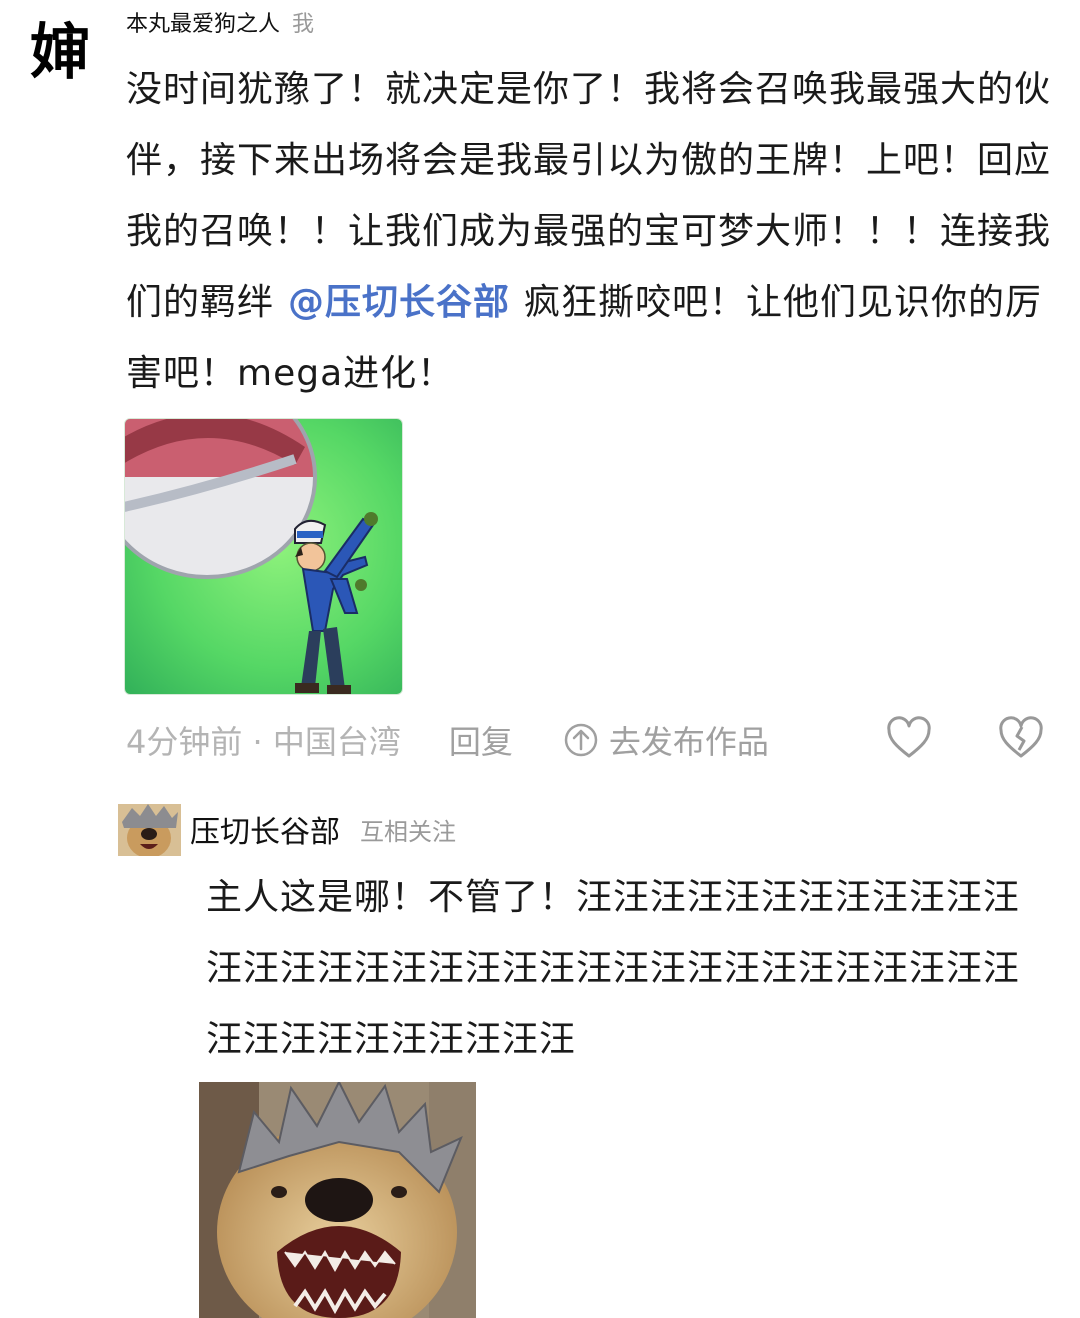 Image resolution: width=1080 pixels, height=1318 pixels. Describe the element at coordinates (203, 22) in the screenshot. I see `commenter-username: 本丸最爱狗之人` at that location.